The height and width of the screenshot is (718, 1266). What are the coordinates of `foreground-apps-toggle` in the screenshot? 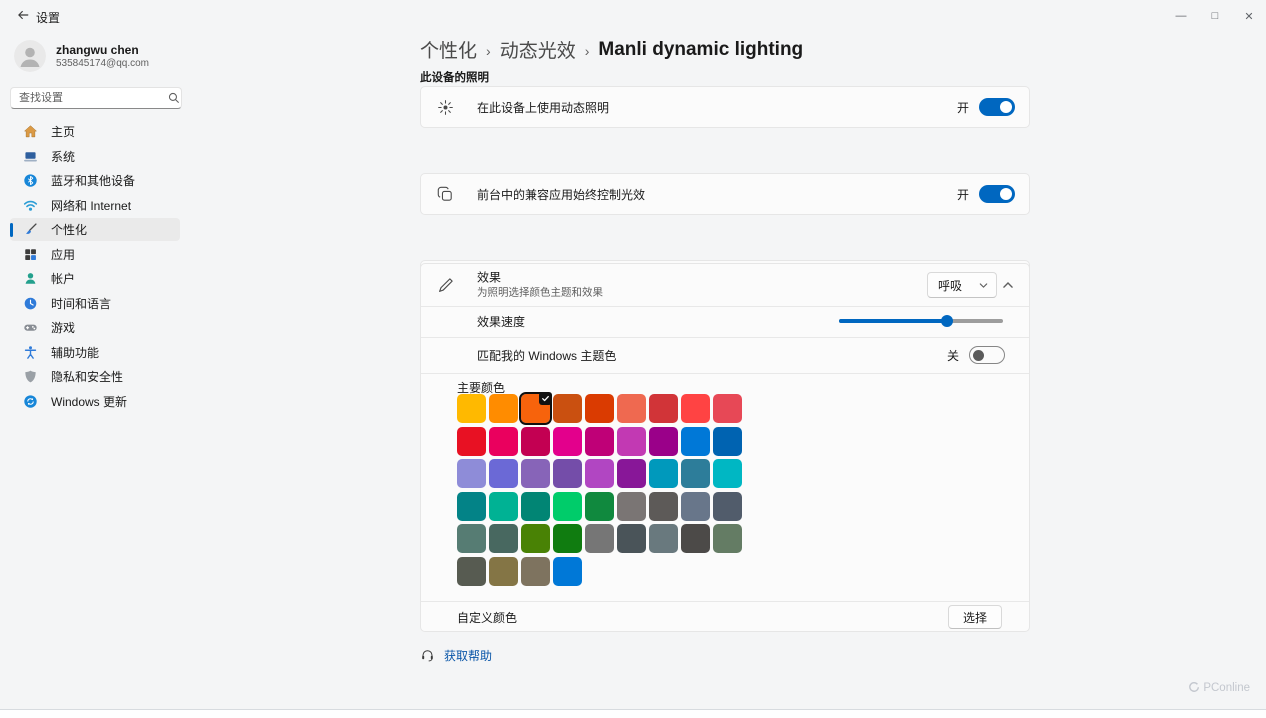 It's located at (997, 194).